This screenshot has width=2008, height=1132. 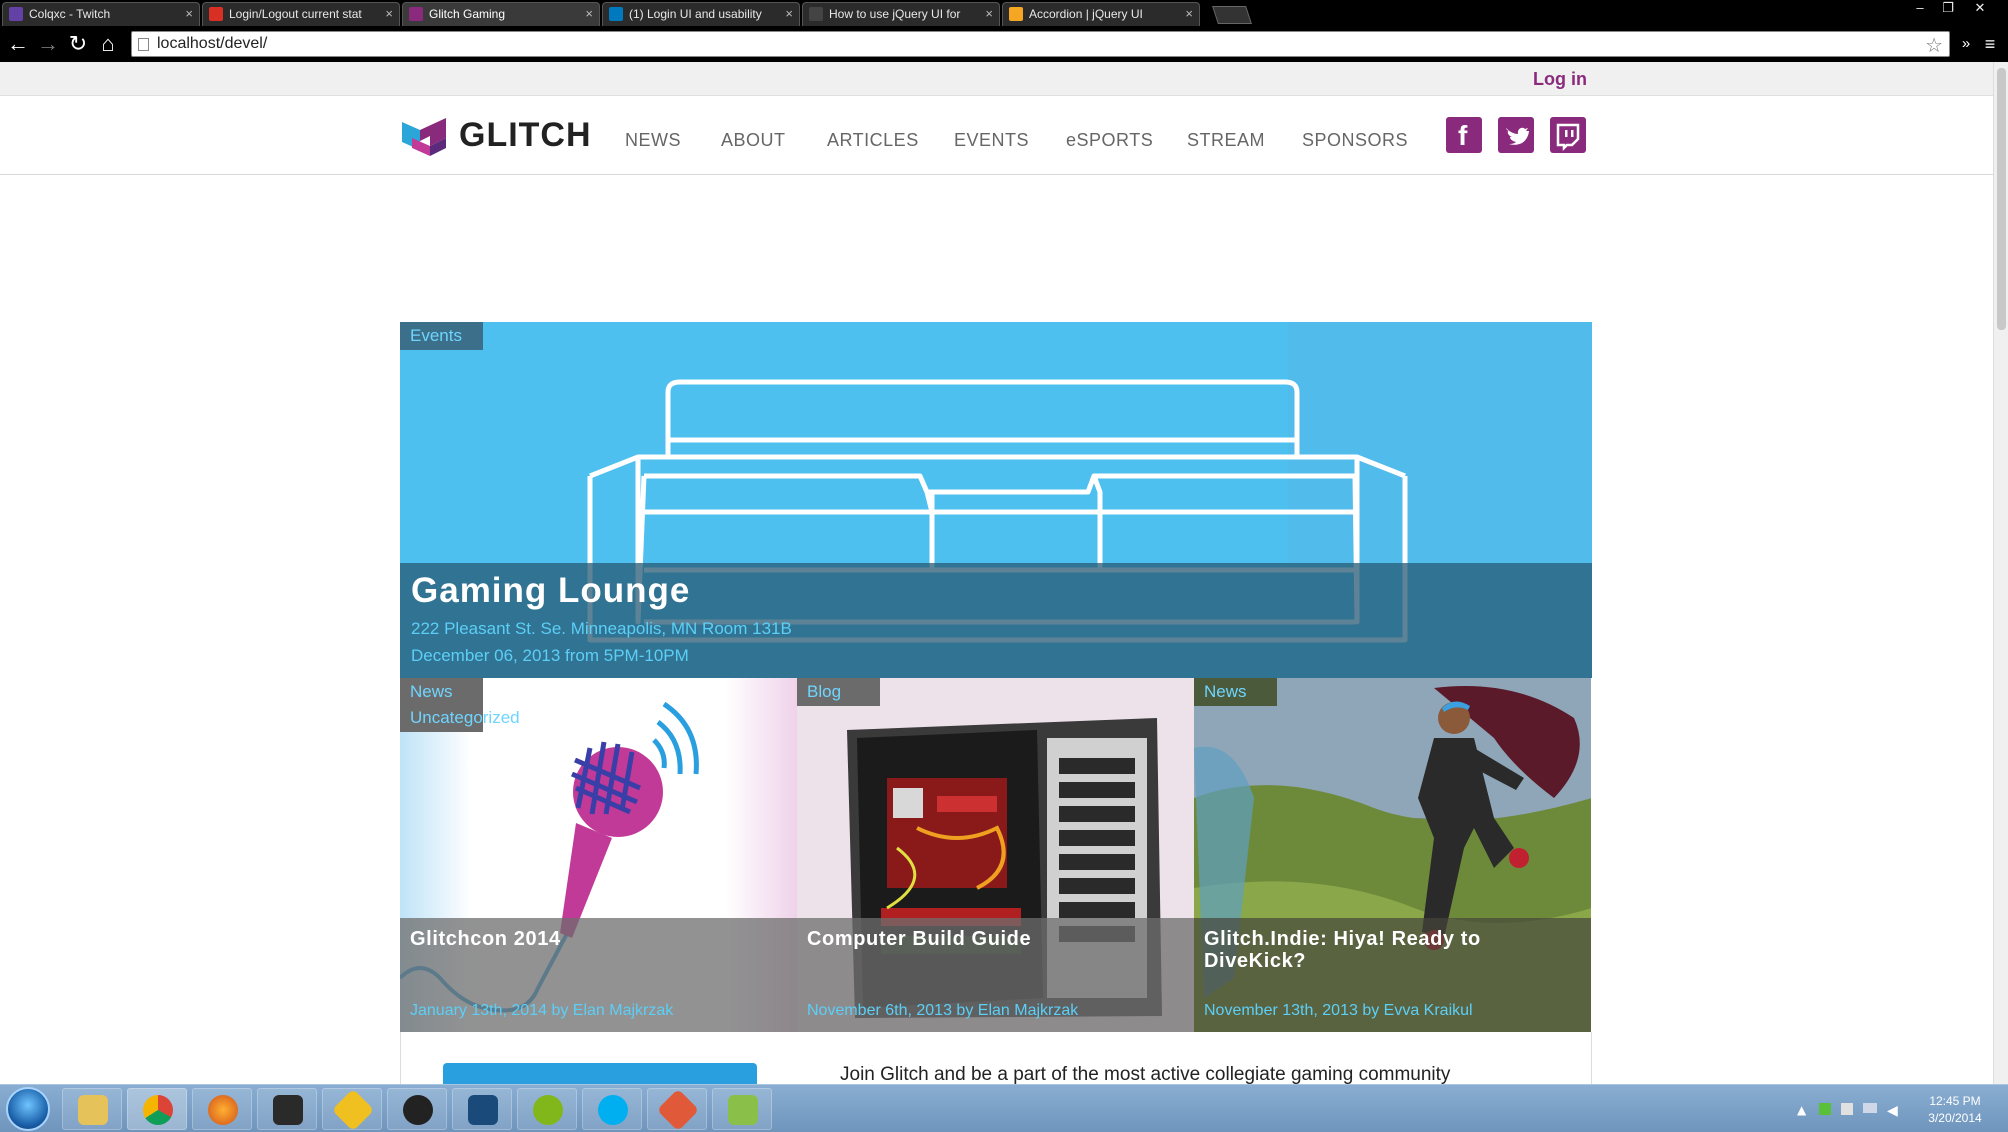 I want to click on browser-toolbar: ← → ↻ ⌂ localhost/devel/ ☆ » ≡, so click(x=1004, y=44).